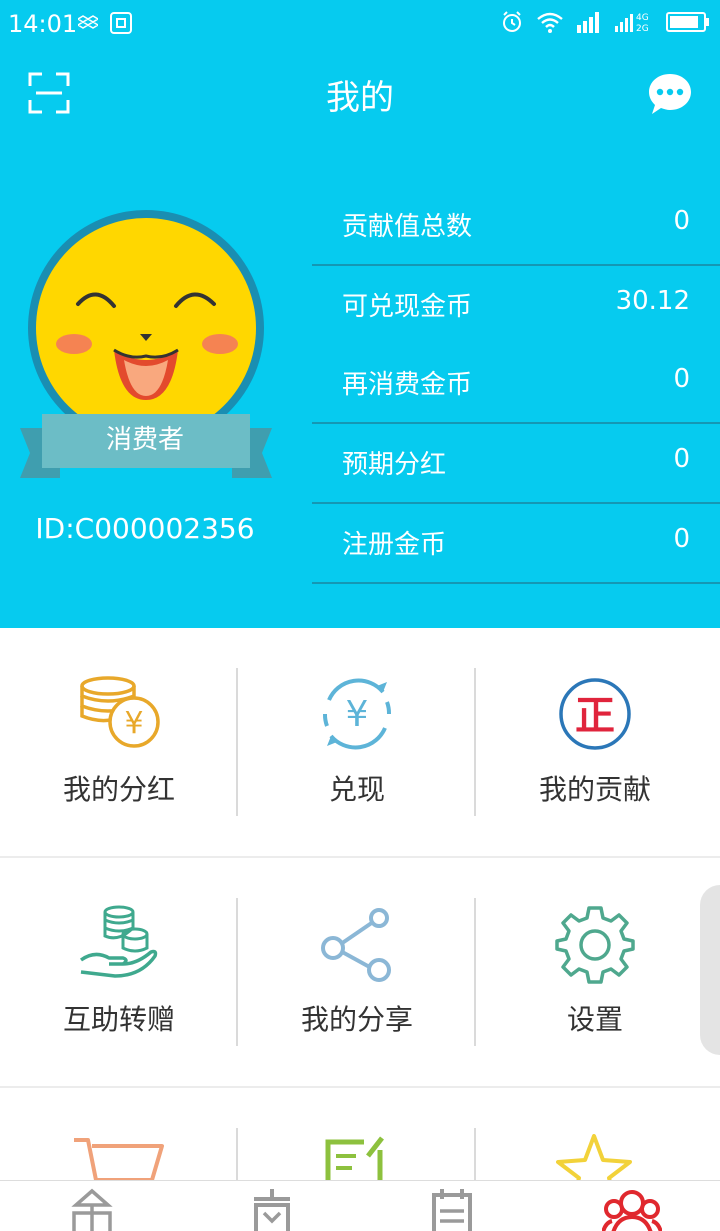 The height and width of the screenshot is (1231, 720). What do you see at coordinates (145, 528) in the screenshot?
I see `user-id: ID:C000002356` at bounding box center [145, 528].